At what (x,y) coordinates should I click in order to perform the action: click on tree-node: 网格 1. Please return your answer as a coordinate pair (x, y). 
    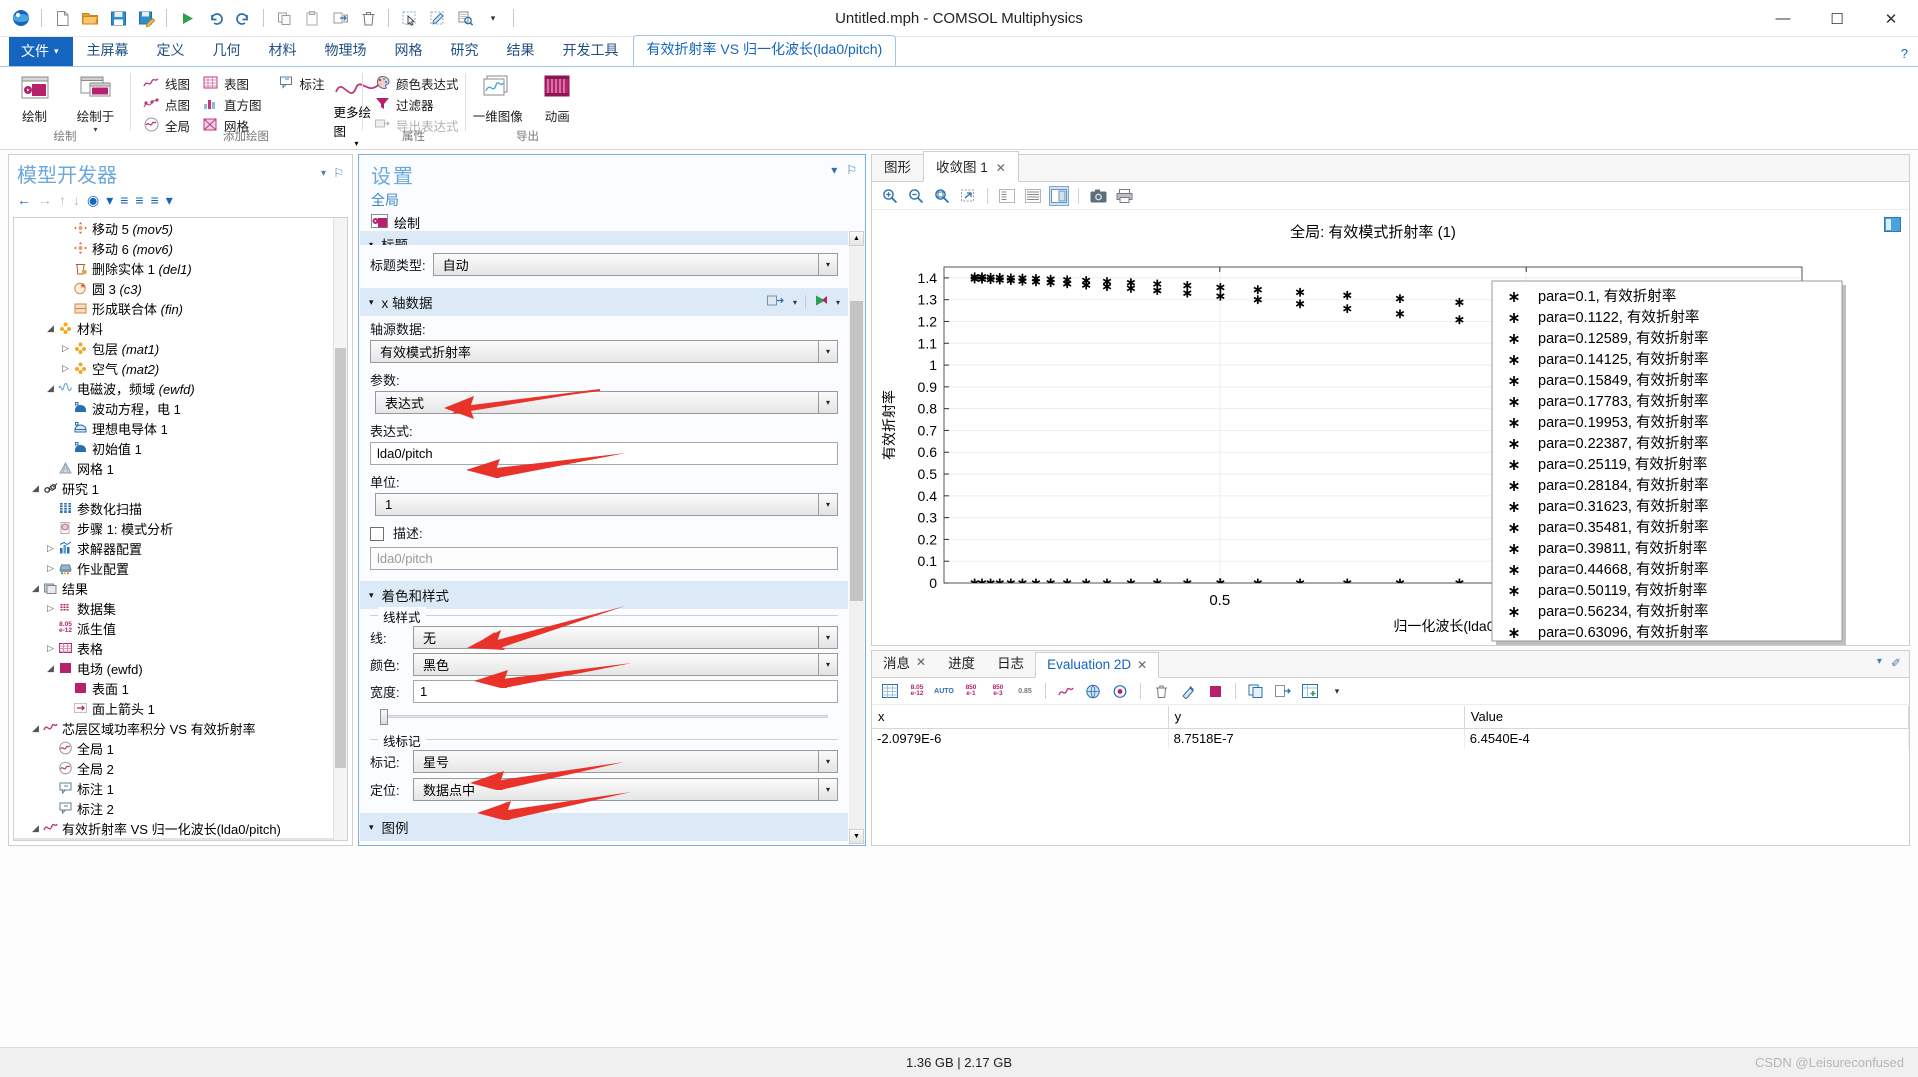
    Looking at the image, I should click on (173, 468).